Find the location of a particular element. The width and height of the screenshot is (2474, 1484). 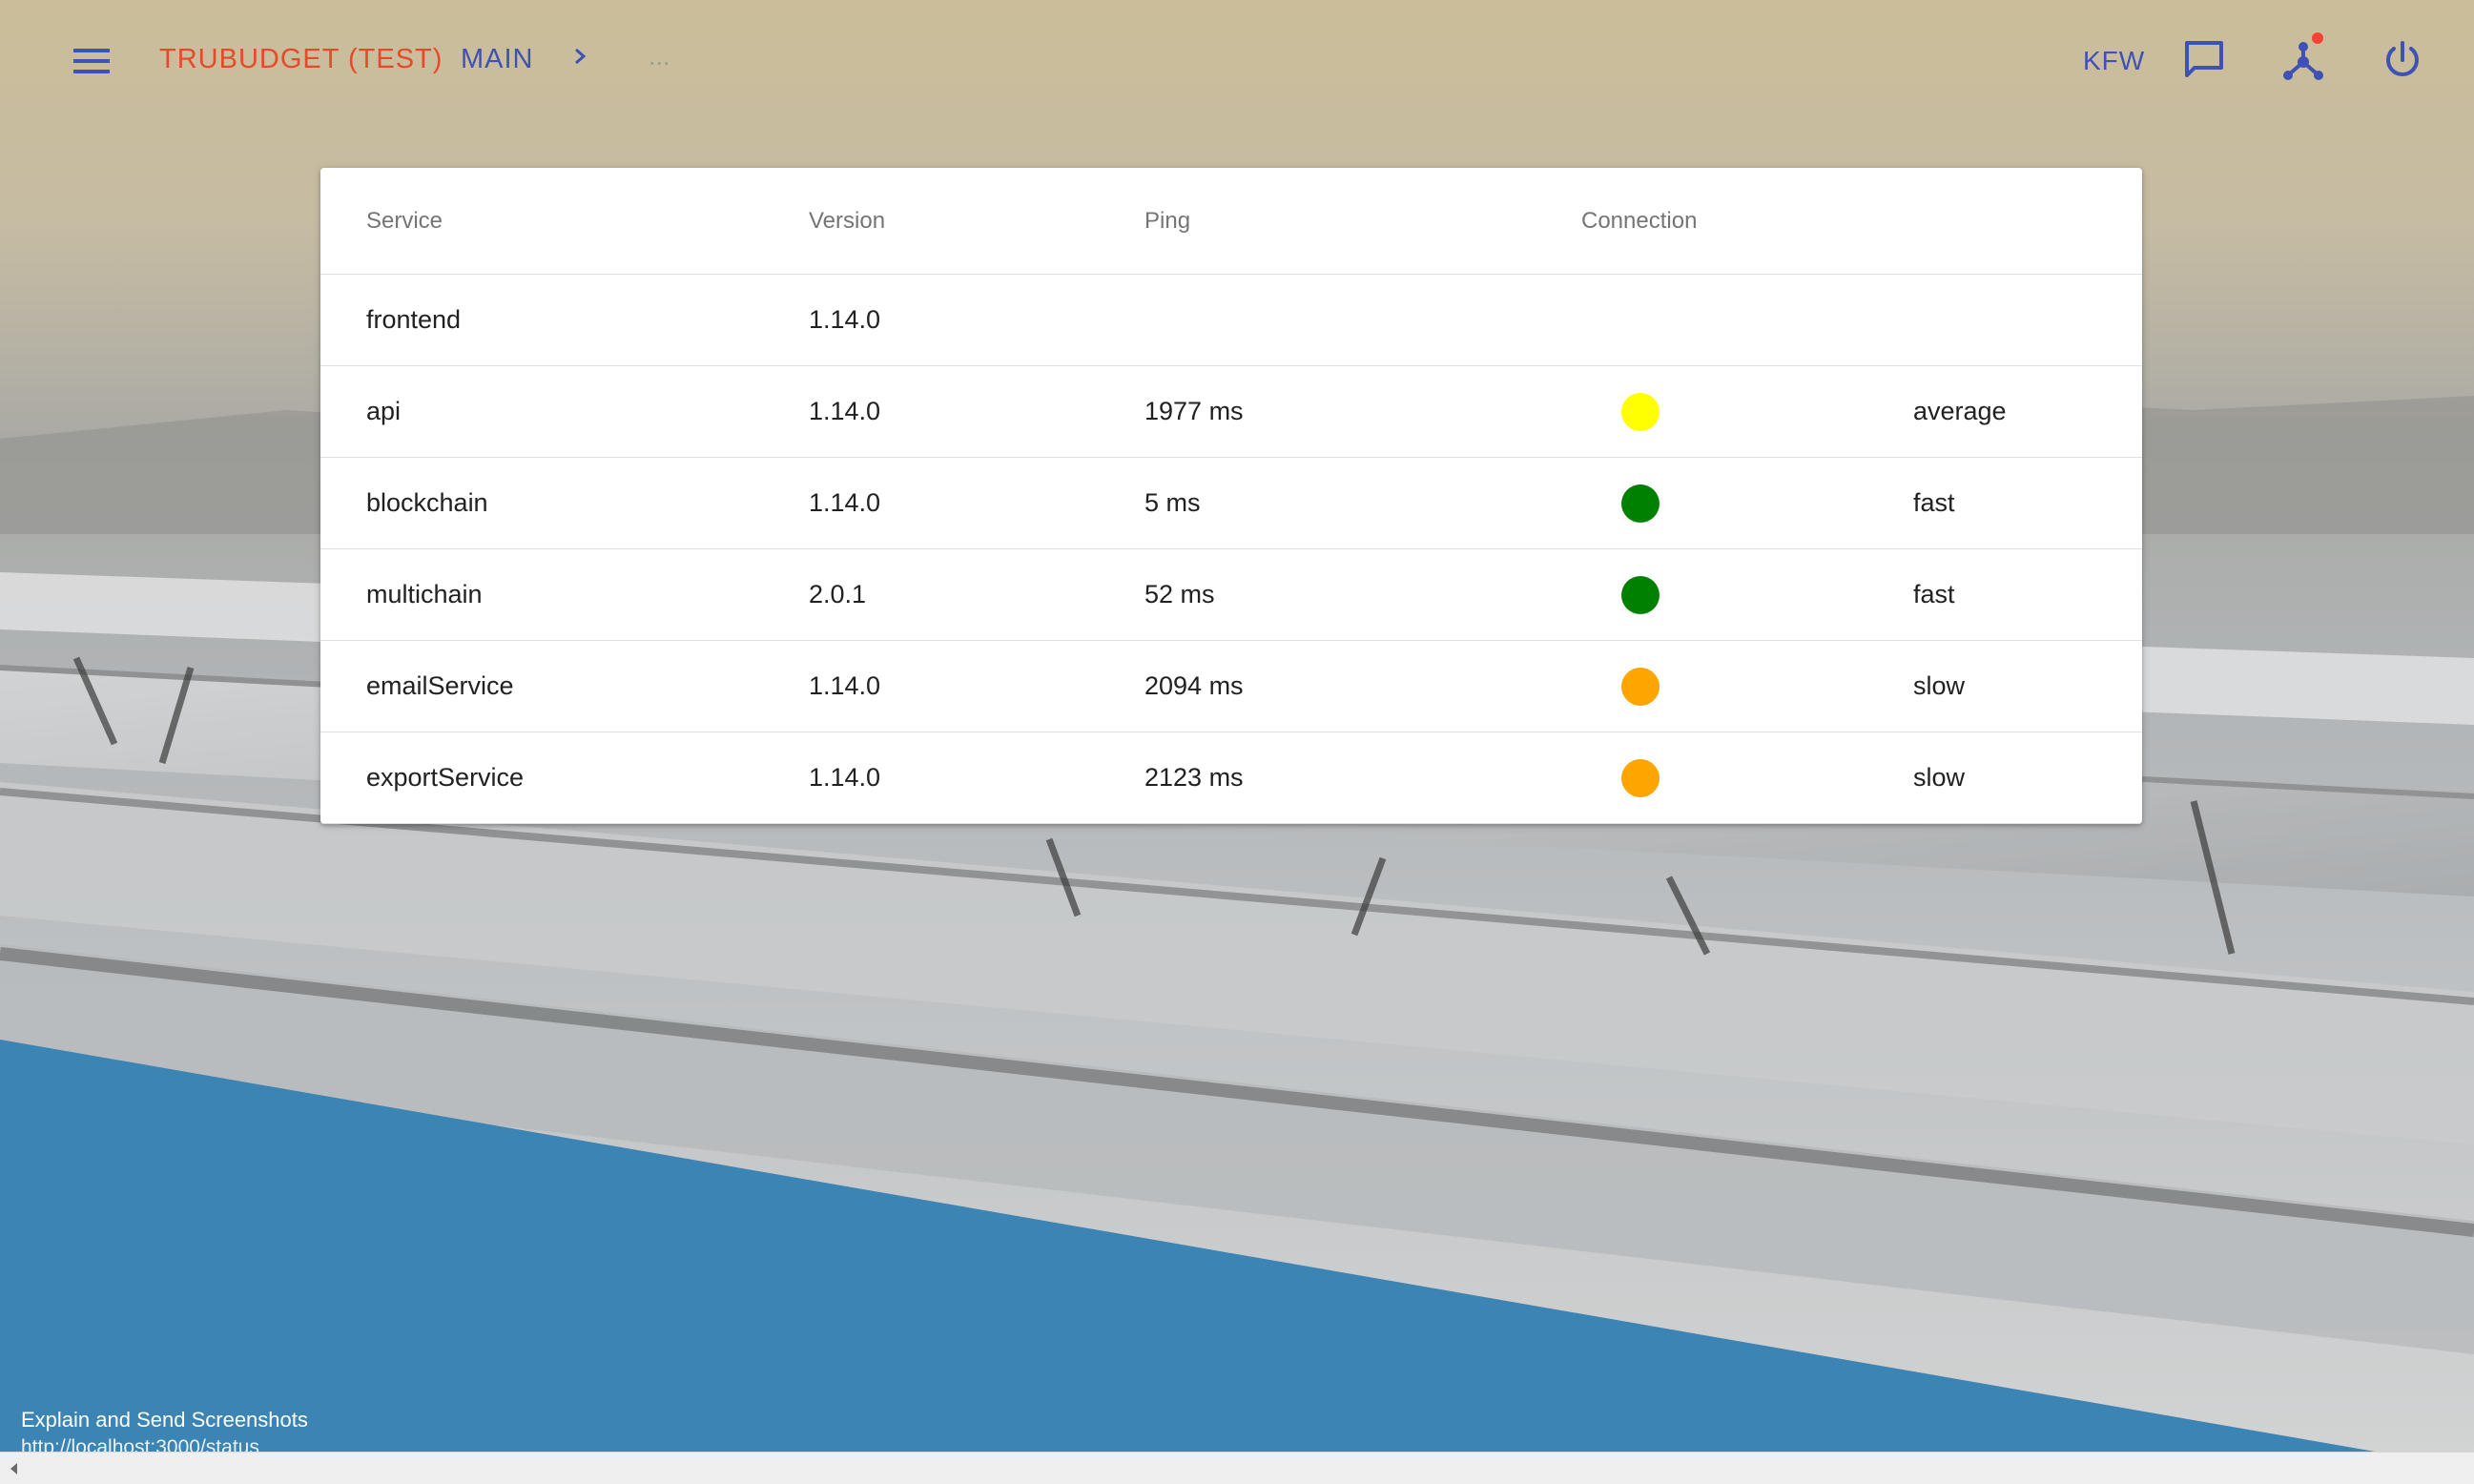

network-icon is located at coordinates (2303, 61).